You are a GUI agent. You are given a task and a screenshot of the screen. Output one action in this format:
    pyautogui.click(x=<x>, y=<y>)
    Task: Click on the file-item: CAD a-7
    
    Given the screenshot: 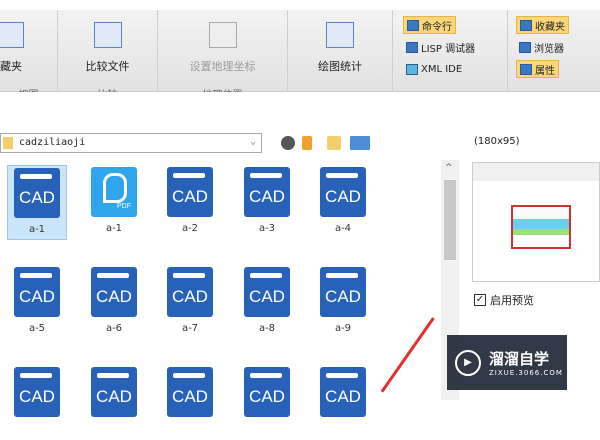 What is the action you would take?
    pyautogui.click(x=190, y=302)
    